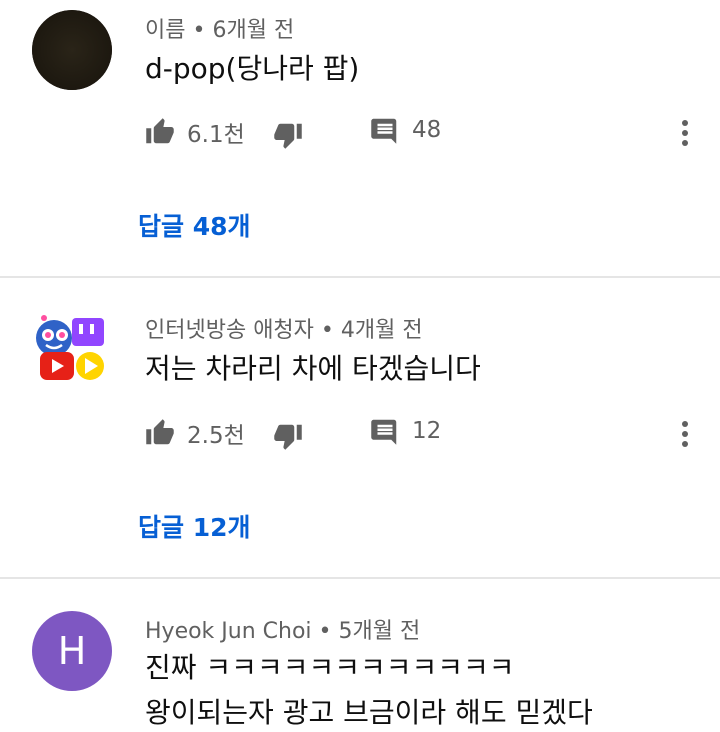  What do you see at coordinates (427, 431) in the screenshot?
I see `reply-count: 12` at bounding box center [427, 431].